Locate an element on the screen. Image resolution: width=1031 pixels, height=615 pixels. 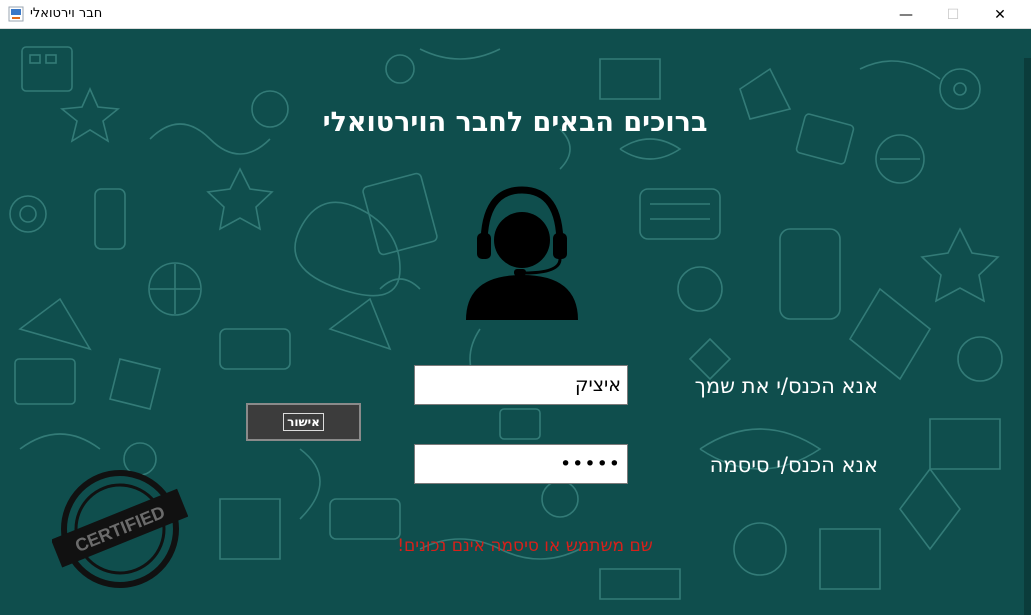
maximize-icon: ☐ is located at coordinates (953, 14).